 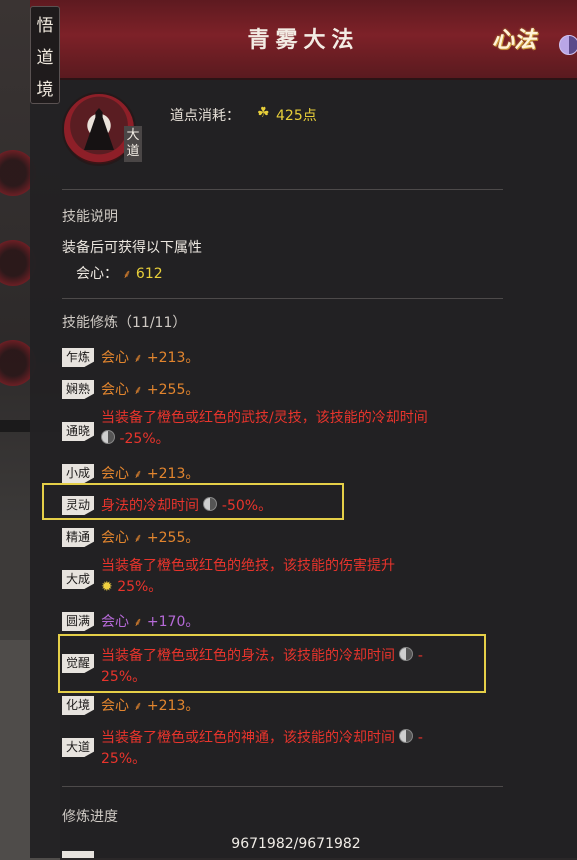 What do you see at coordinates (149, 274) in the screenshot?
I see `stat-value: 612` at bounding box center [149, 274].